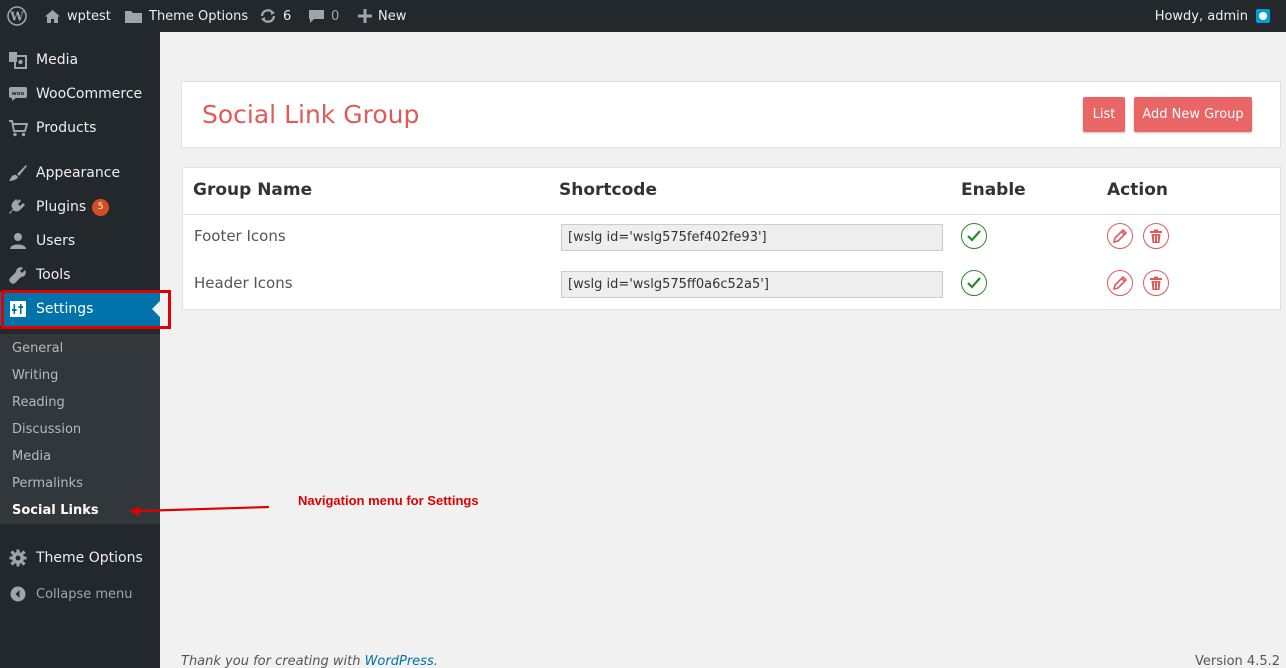 This screenshot has width=1286, height=668. I want to click on collapse-menu-button: Collapse menu, so click(80, 594).